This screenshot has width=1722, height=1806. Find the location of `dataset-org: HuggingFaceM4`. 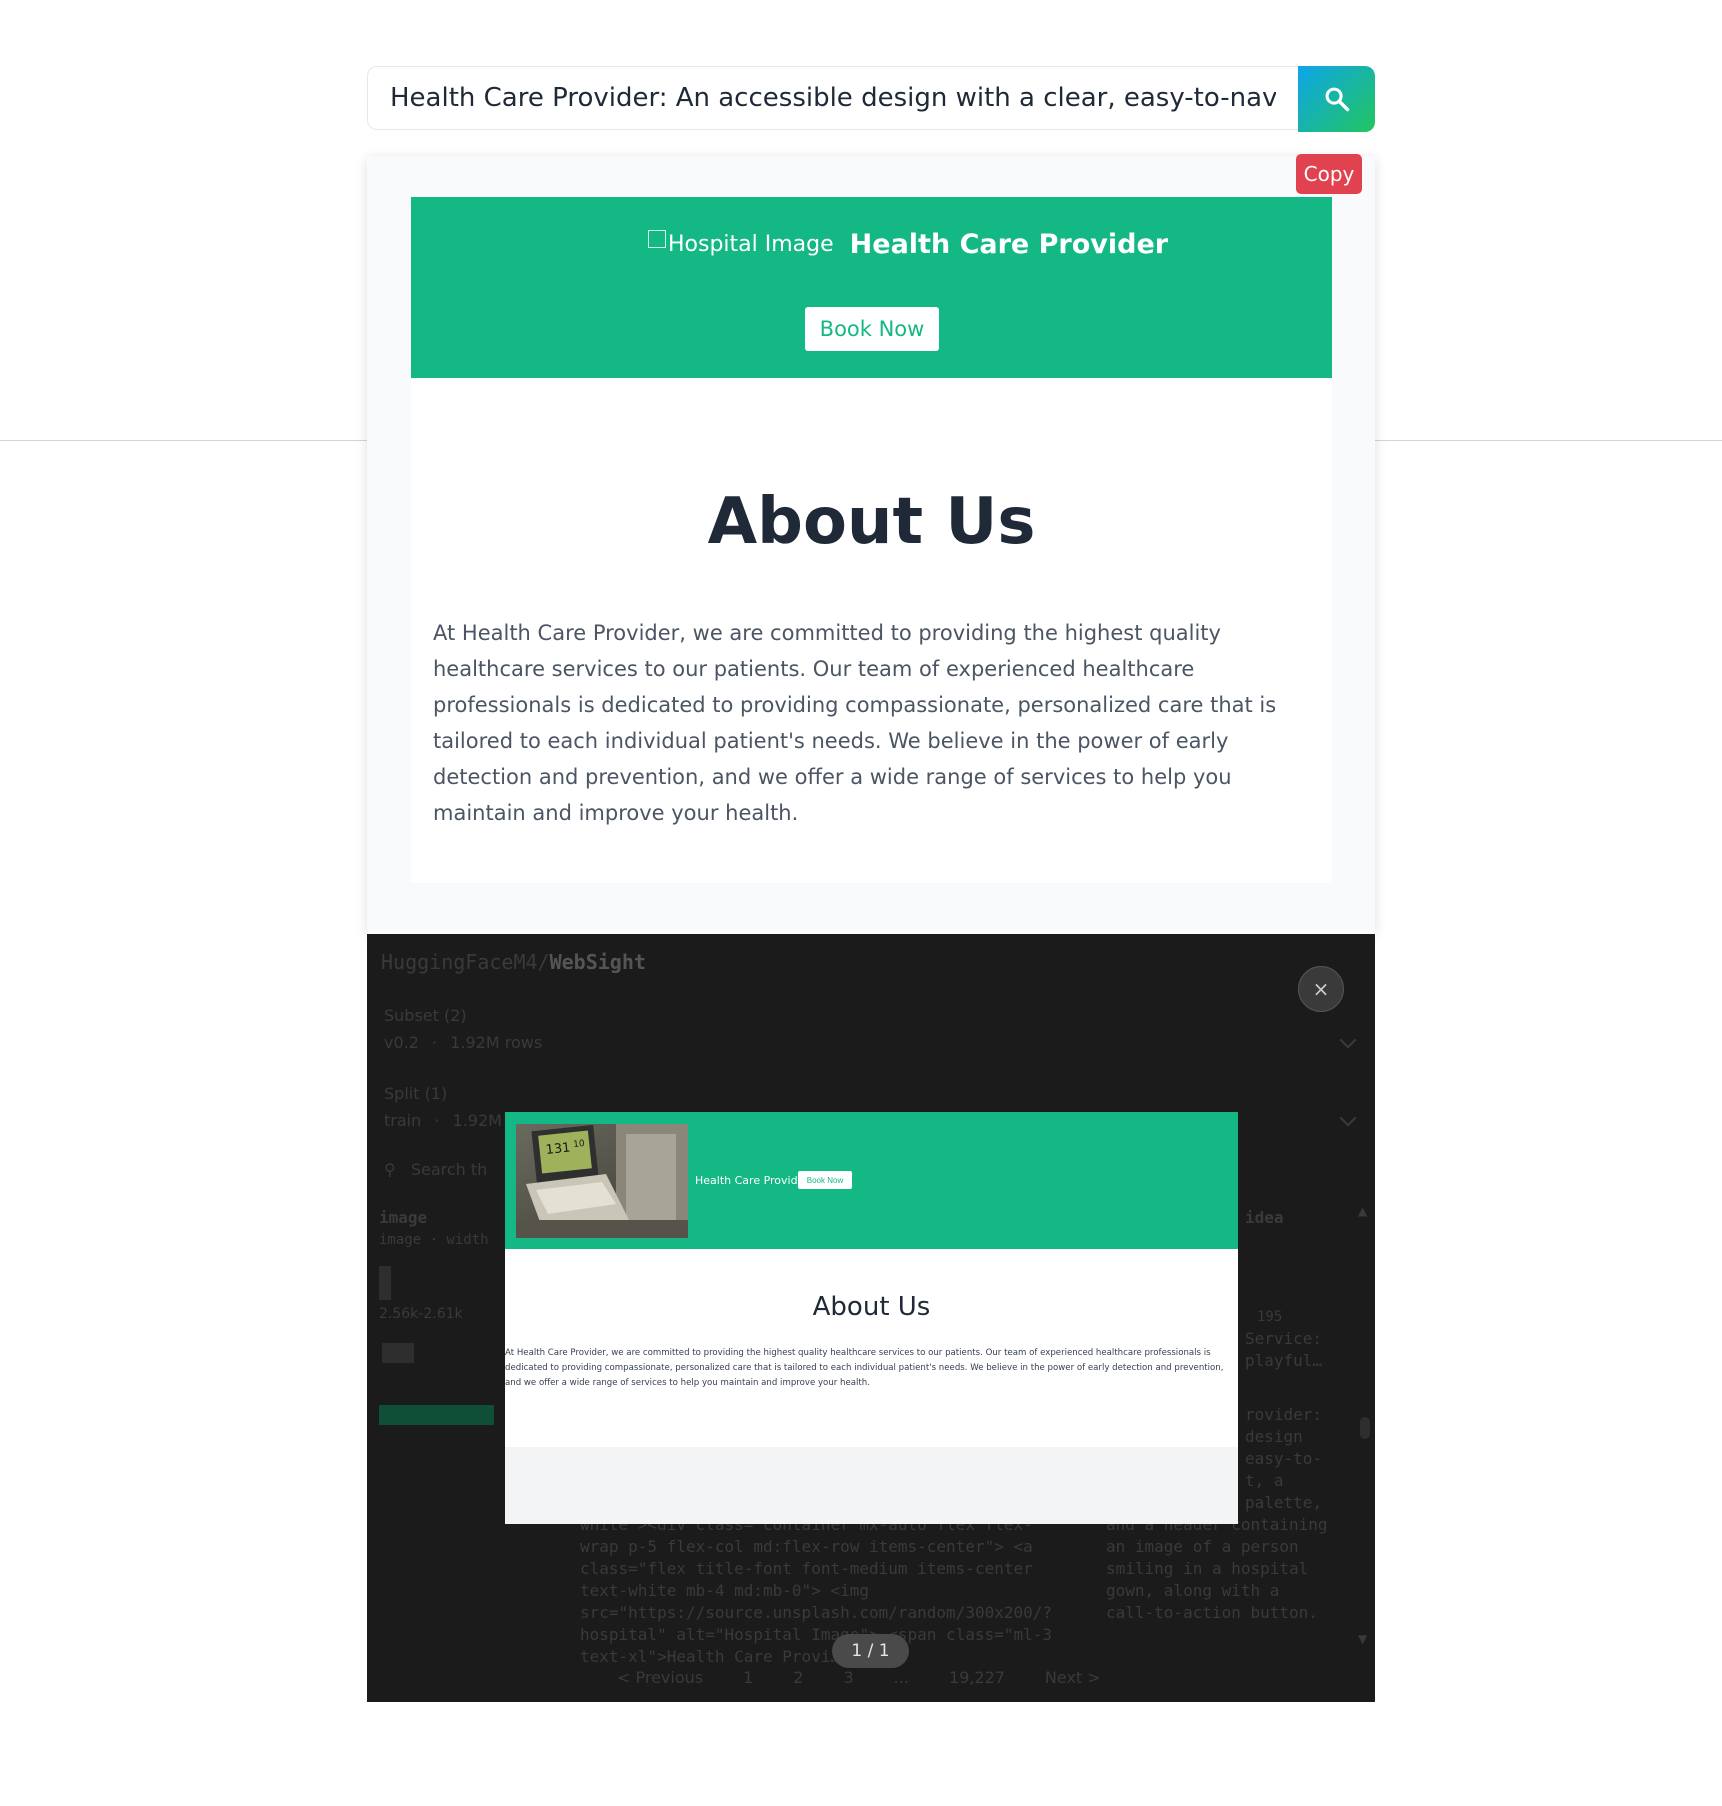

dataset-org: HuggingFaceM4 is located at coordinates (459, 962).